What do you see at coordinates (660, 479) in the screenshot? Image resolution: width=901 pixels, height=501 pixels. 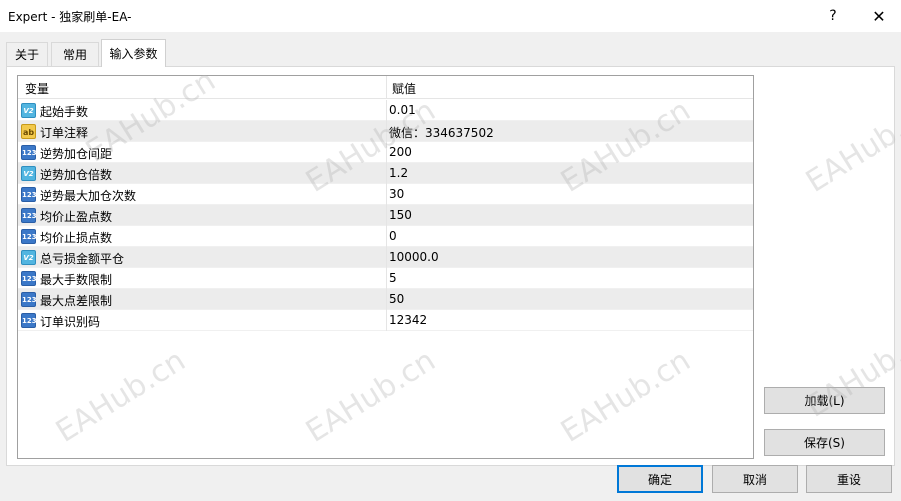 I see `ok-button: 确定` at bounding box center [660, 479].